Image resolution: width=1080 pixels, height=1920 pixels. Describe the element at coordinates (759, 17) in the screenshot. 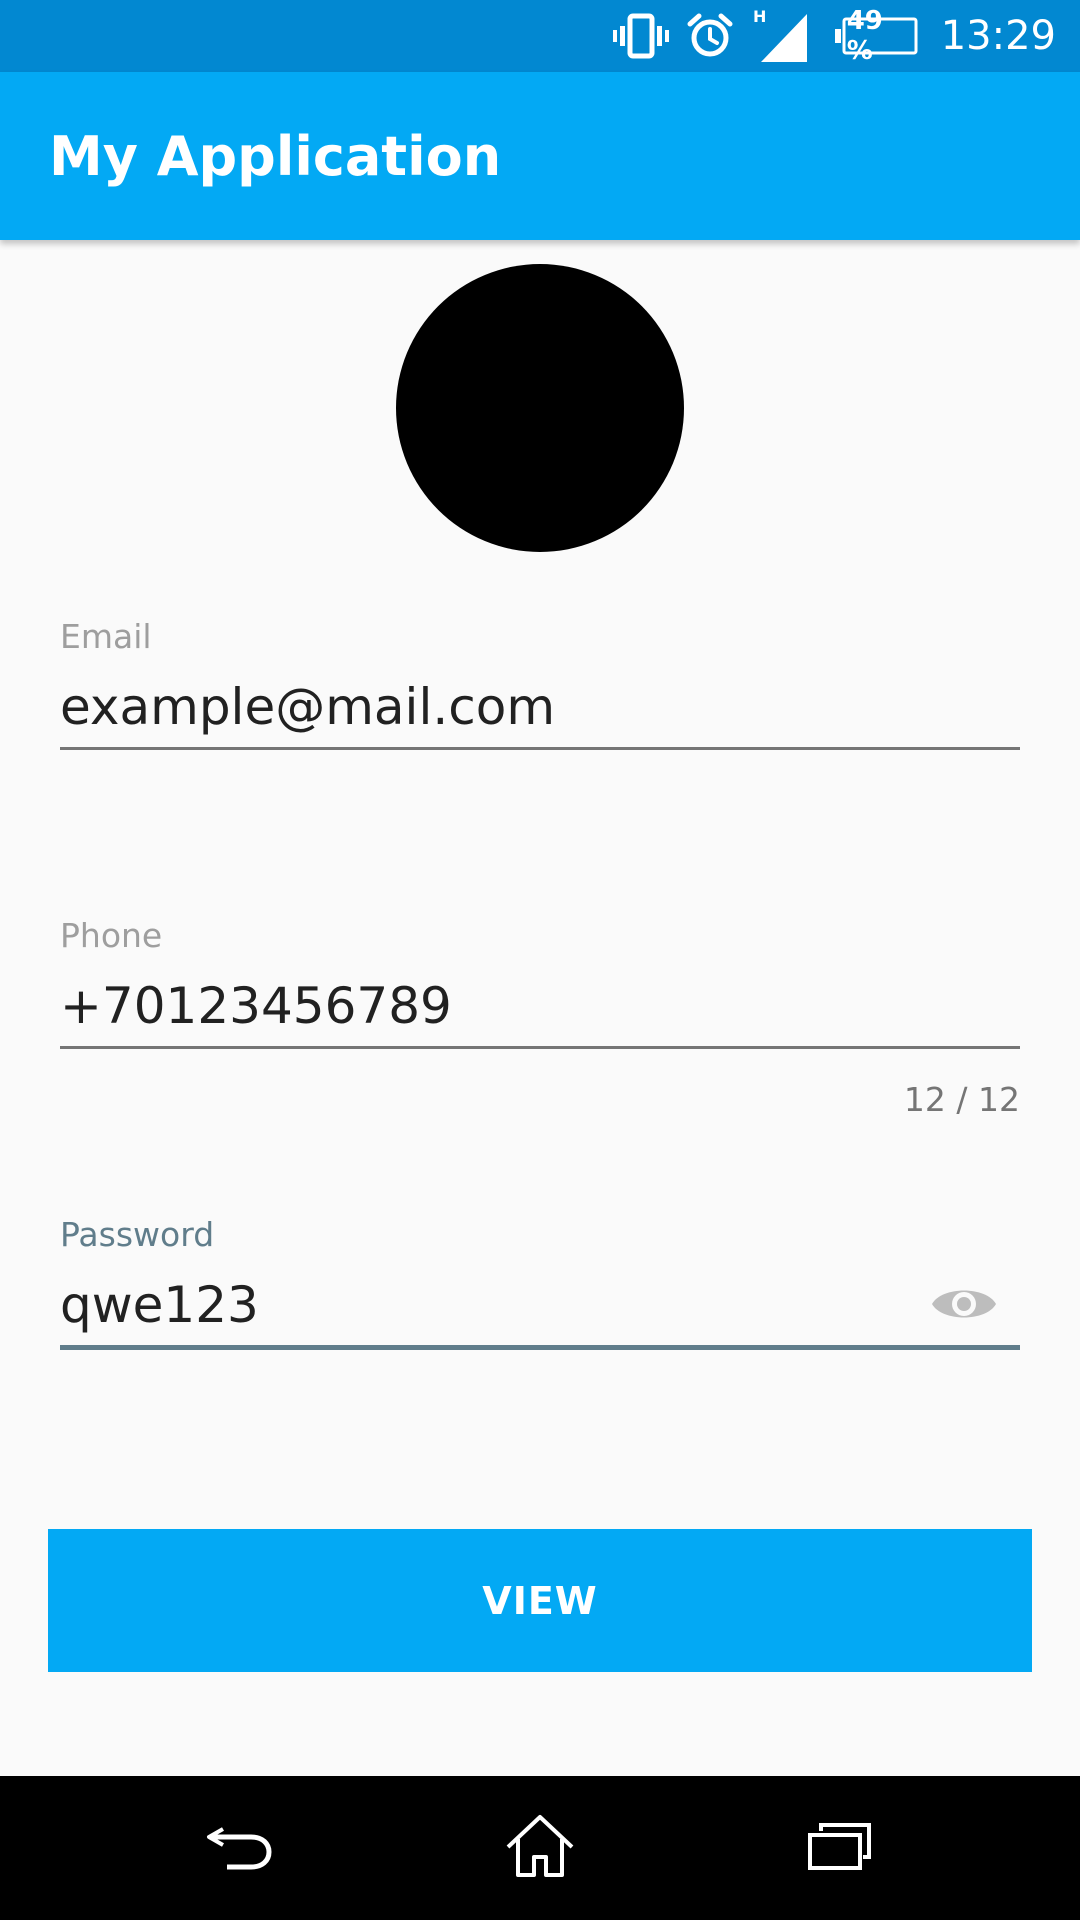

I see `network-type-label: H` at that location.